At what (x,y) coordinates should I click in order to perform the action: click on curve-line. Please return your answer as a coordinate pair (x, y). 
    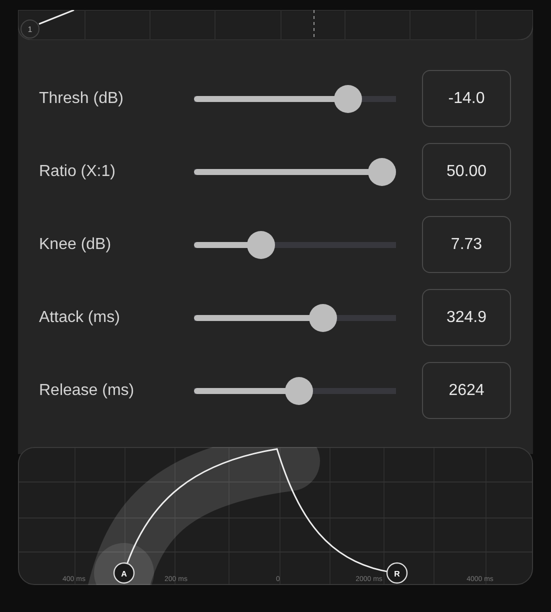
    Looking at the image, I should click on (56, 17).